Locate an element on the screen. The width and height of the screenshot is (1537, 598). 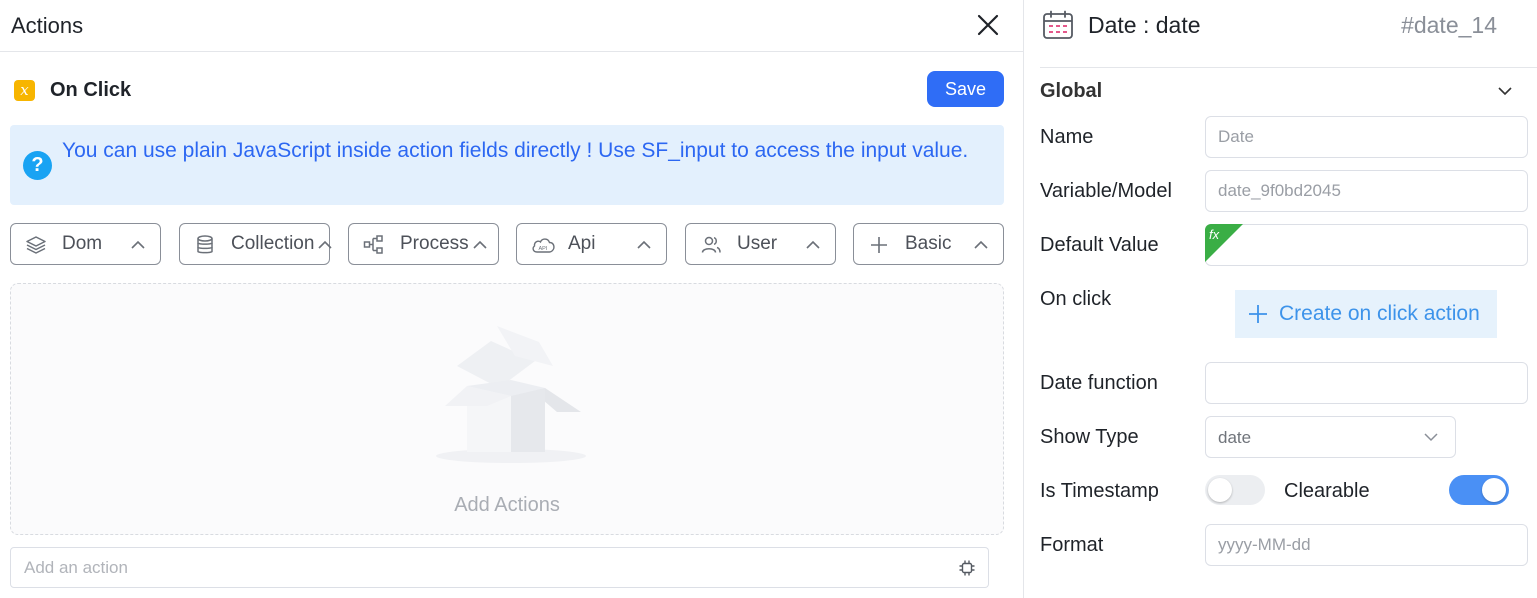
event-row: x On Click is located at coordinates (72, 90).